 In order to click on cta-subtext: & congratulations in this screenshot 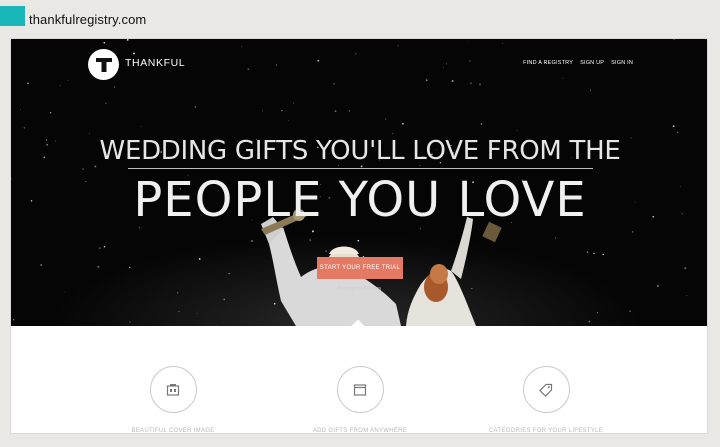, I will do `click(359, 289)`.